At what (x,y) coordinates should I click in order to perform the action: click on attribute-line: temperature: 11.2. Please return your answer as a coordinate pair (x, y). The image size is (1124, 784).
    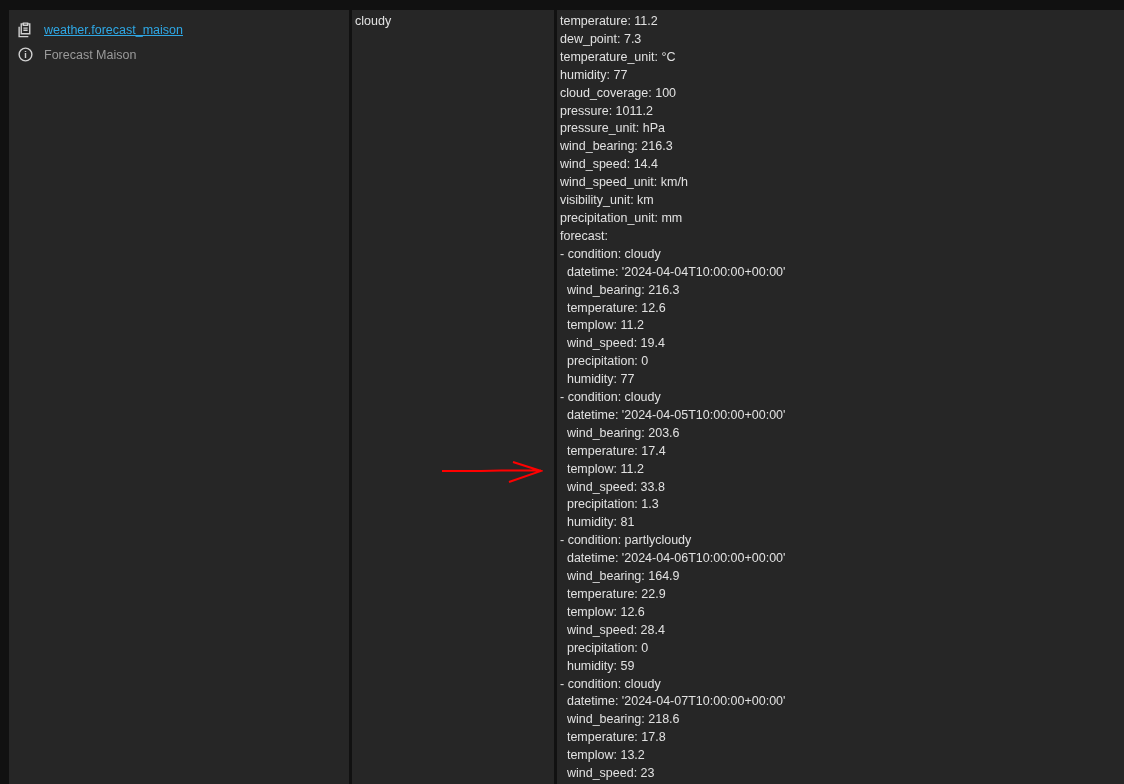
    Looking at the image, I should click on (609, 21).